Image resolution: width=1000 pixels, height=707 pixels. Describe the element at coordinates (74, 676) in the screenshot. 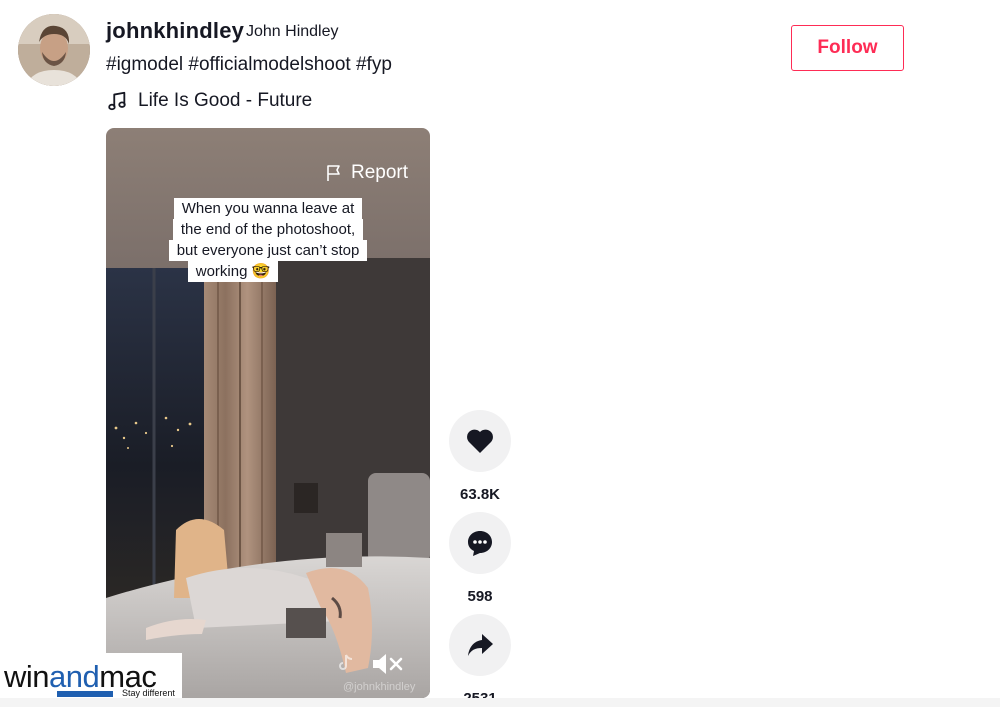

I see `logo-part: and` at that location.